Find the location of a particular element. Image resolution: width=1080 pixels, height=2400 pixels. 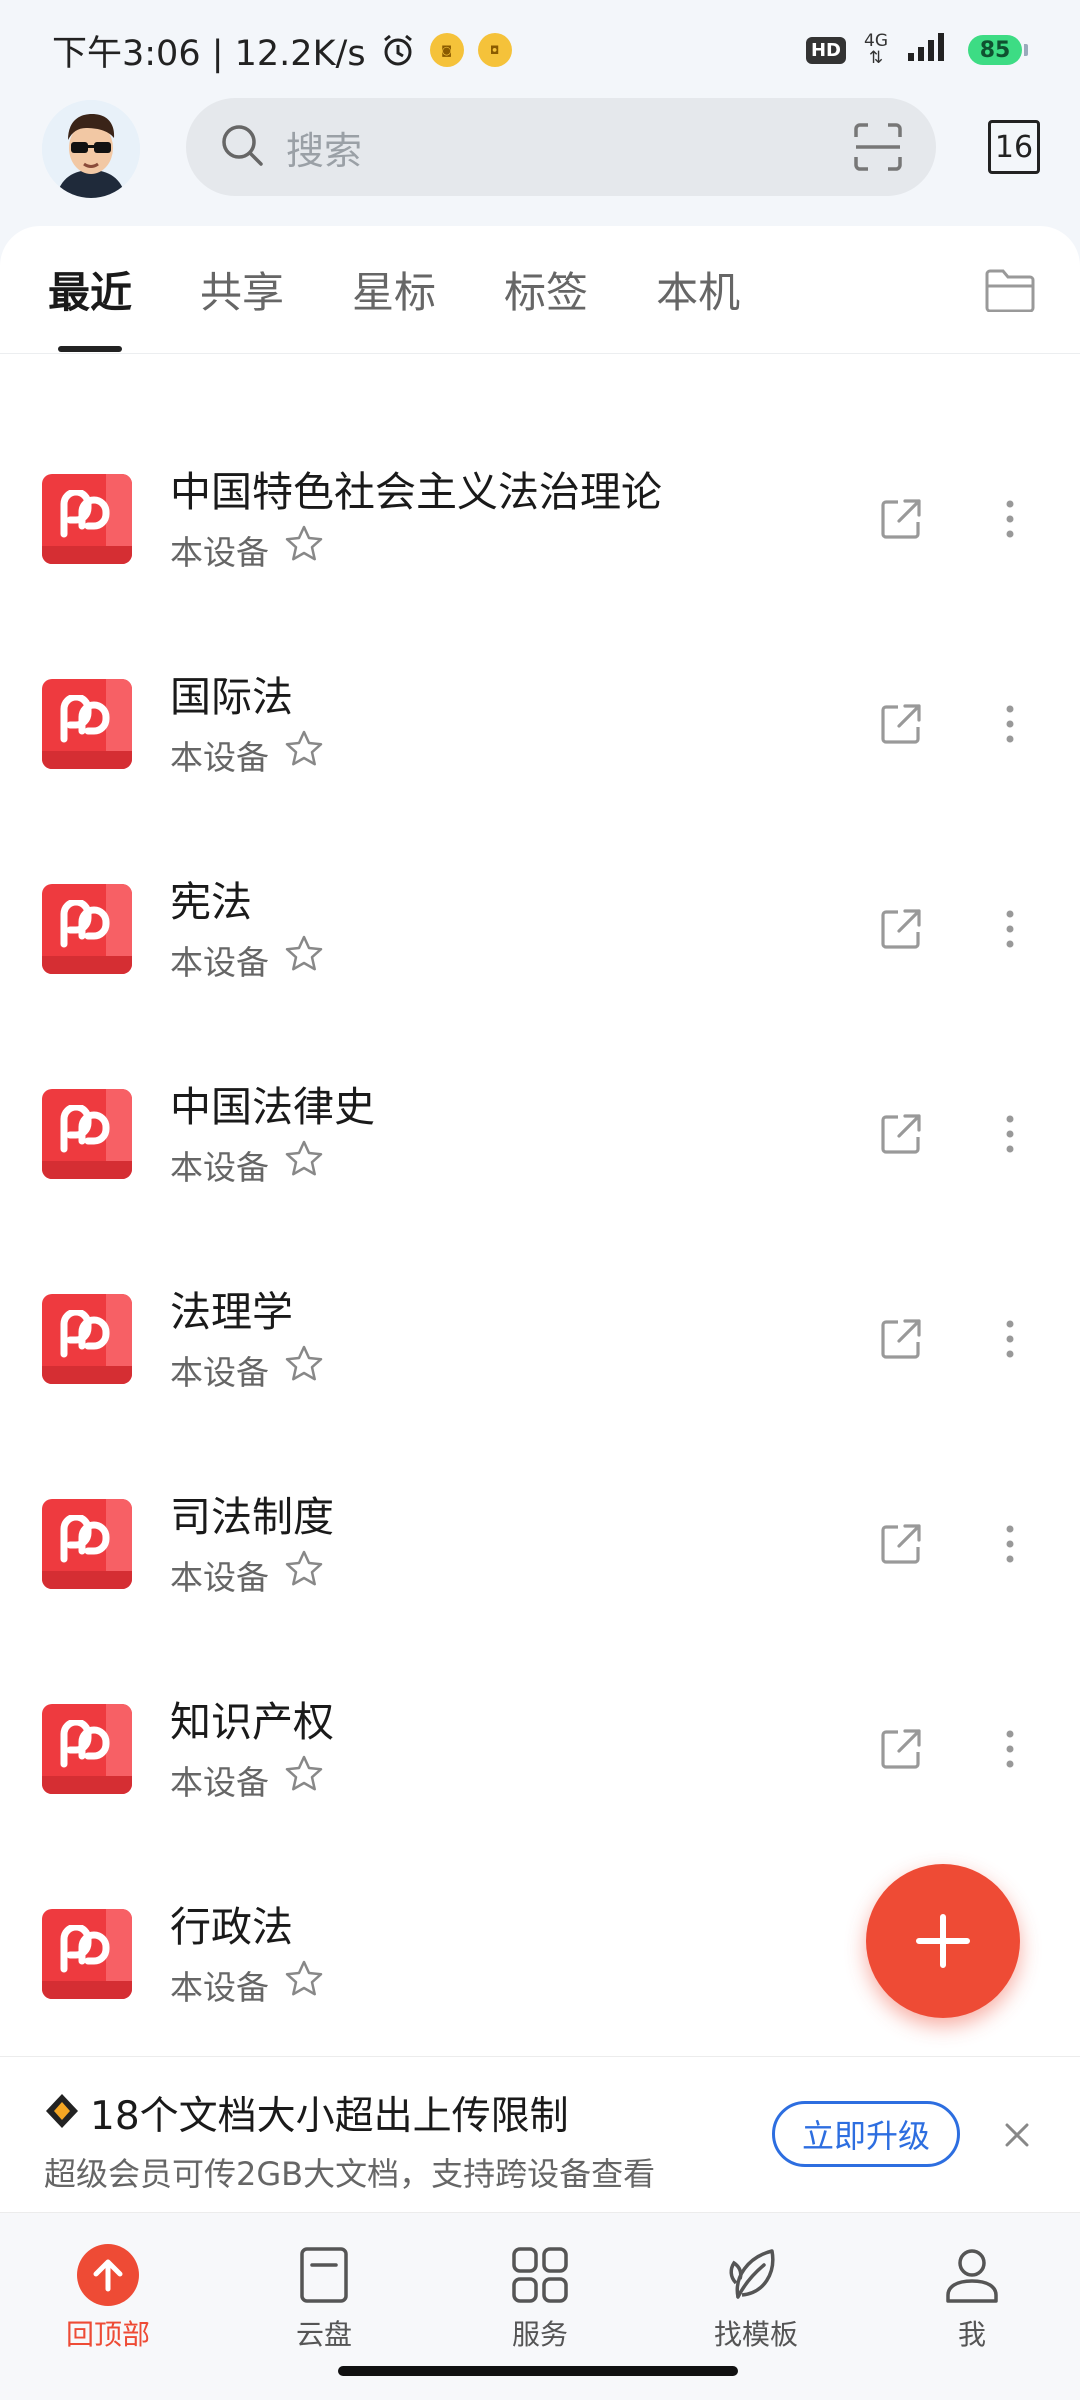

folder-icon is located at coordinates (1010, 290).